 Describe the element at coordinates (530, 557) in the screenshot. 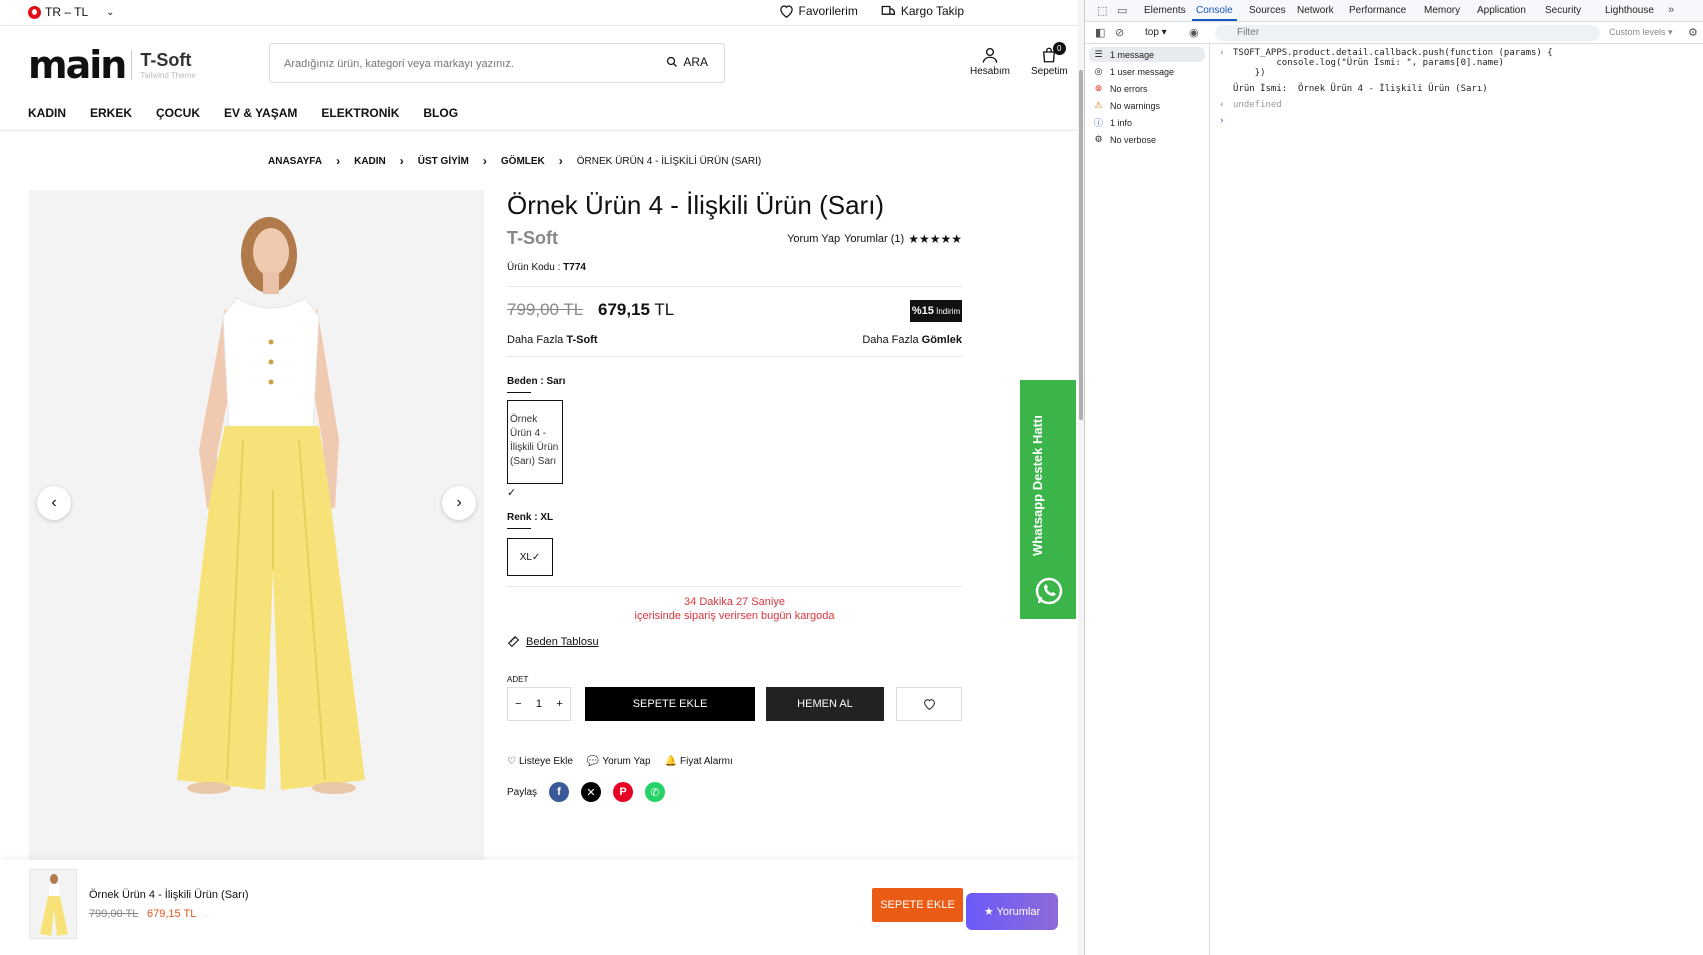

I see `size-option-xl: XL ✓` at that location.